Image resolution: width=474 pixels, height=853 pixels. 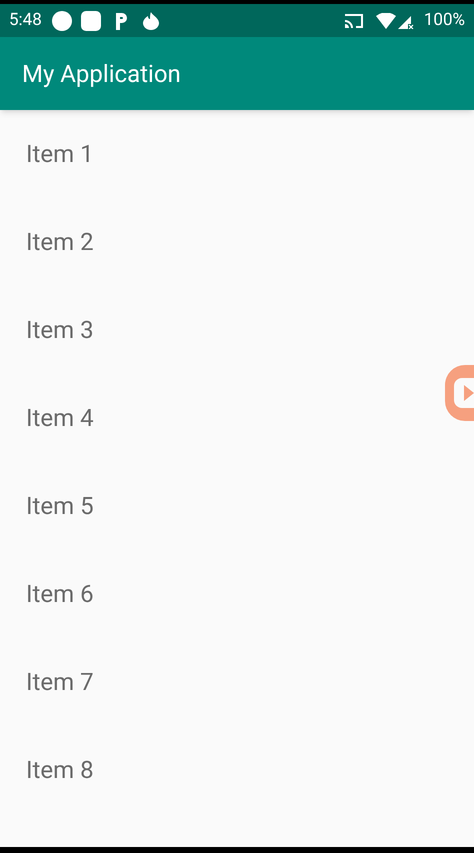 I want to click on status-time: 5:48, so click(x=25, y=20).